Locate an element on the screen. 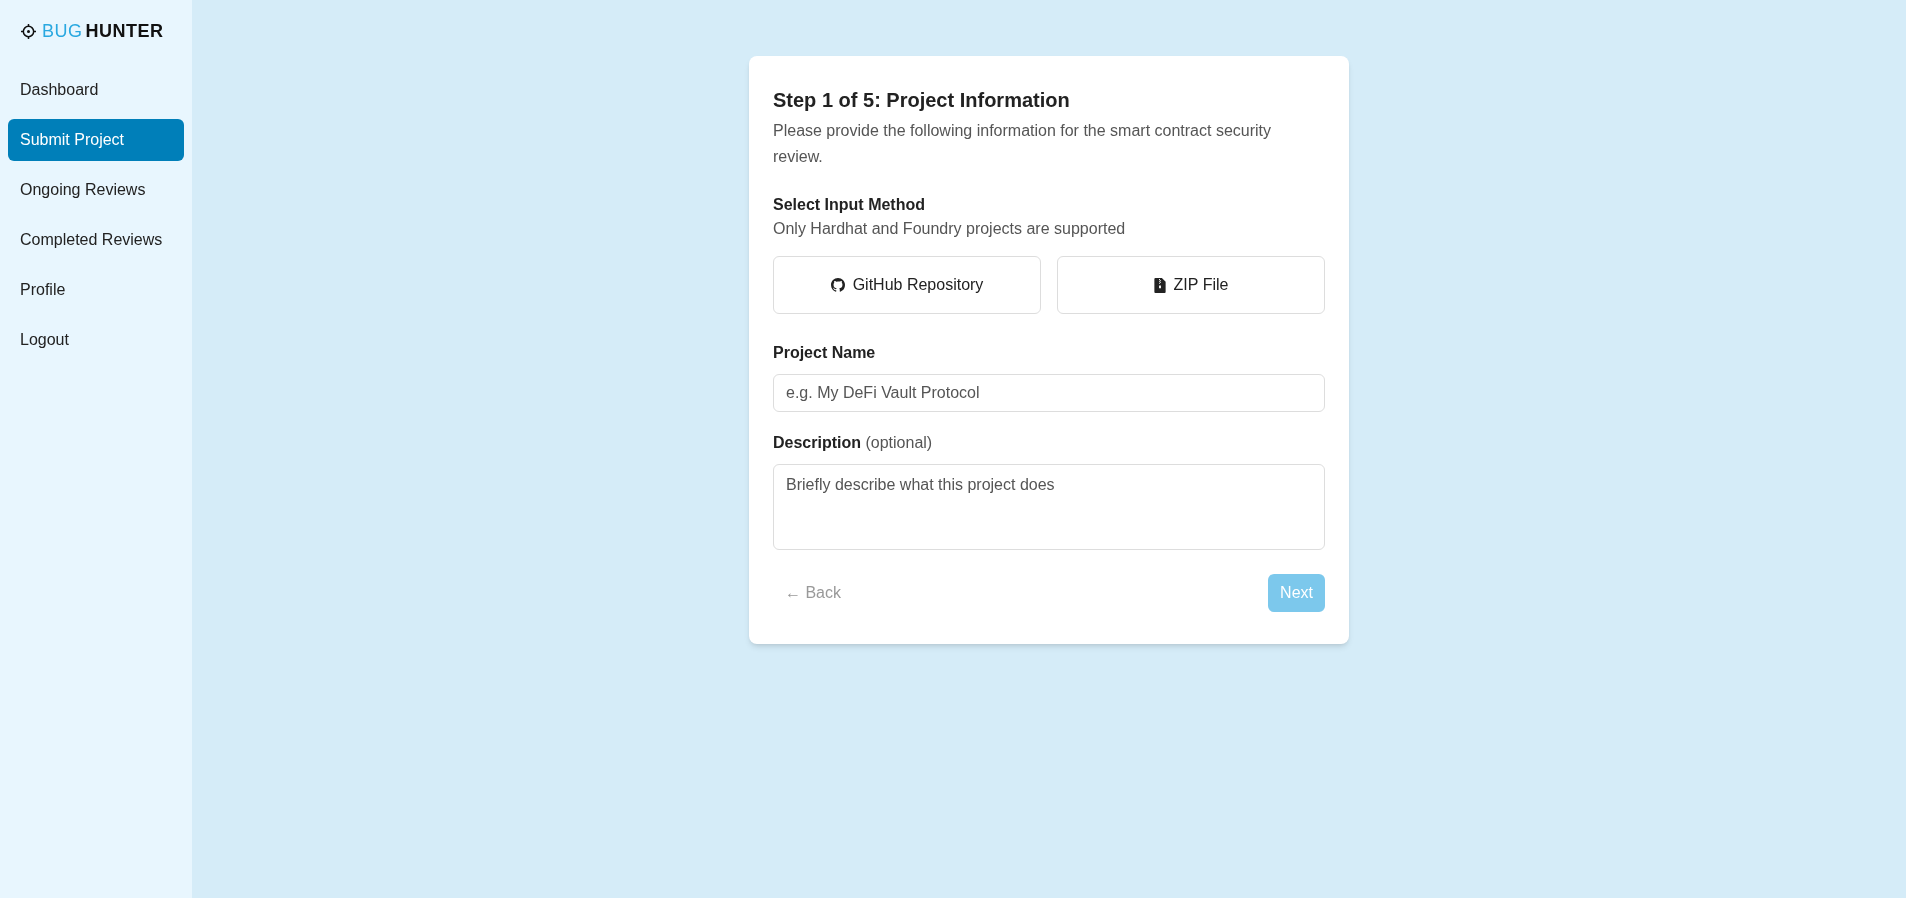 The height and width of the screenshot is (898, 1906). logo-word: HUNTER is located at coordinates (124, 31).